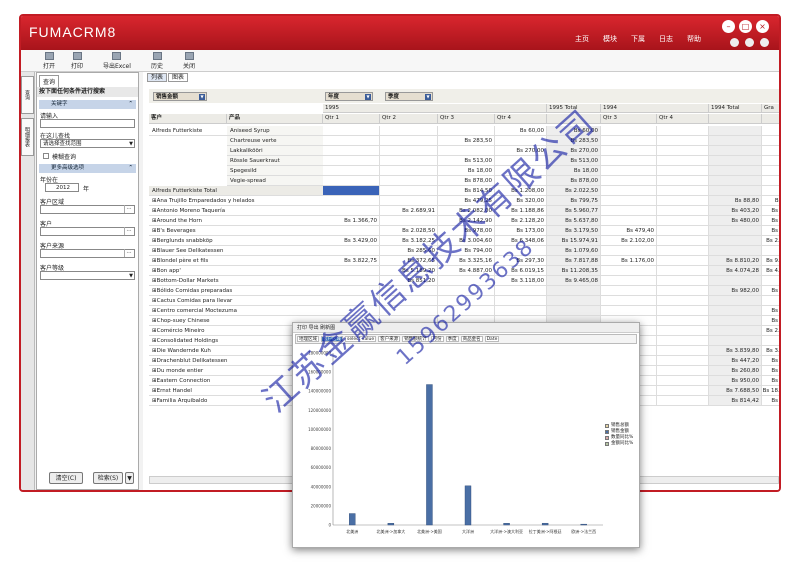  What do you see at coordinates (762, 26) in the screenshot?
I see `close-icon: ×` at bounding box center [762, 26].